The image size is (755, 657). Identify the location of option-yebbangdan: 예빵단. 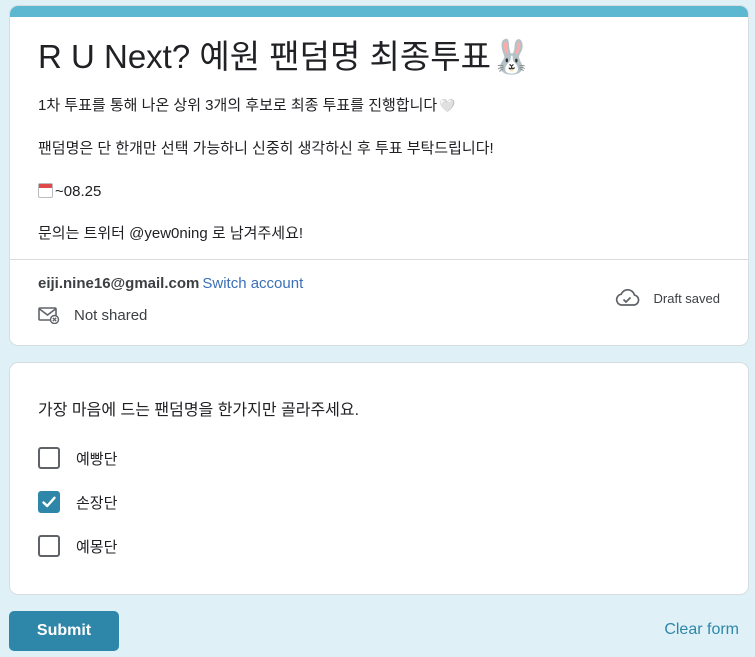
(77, 458).